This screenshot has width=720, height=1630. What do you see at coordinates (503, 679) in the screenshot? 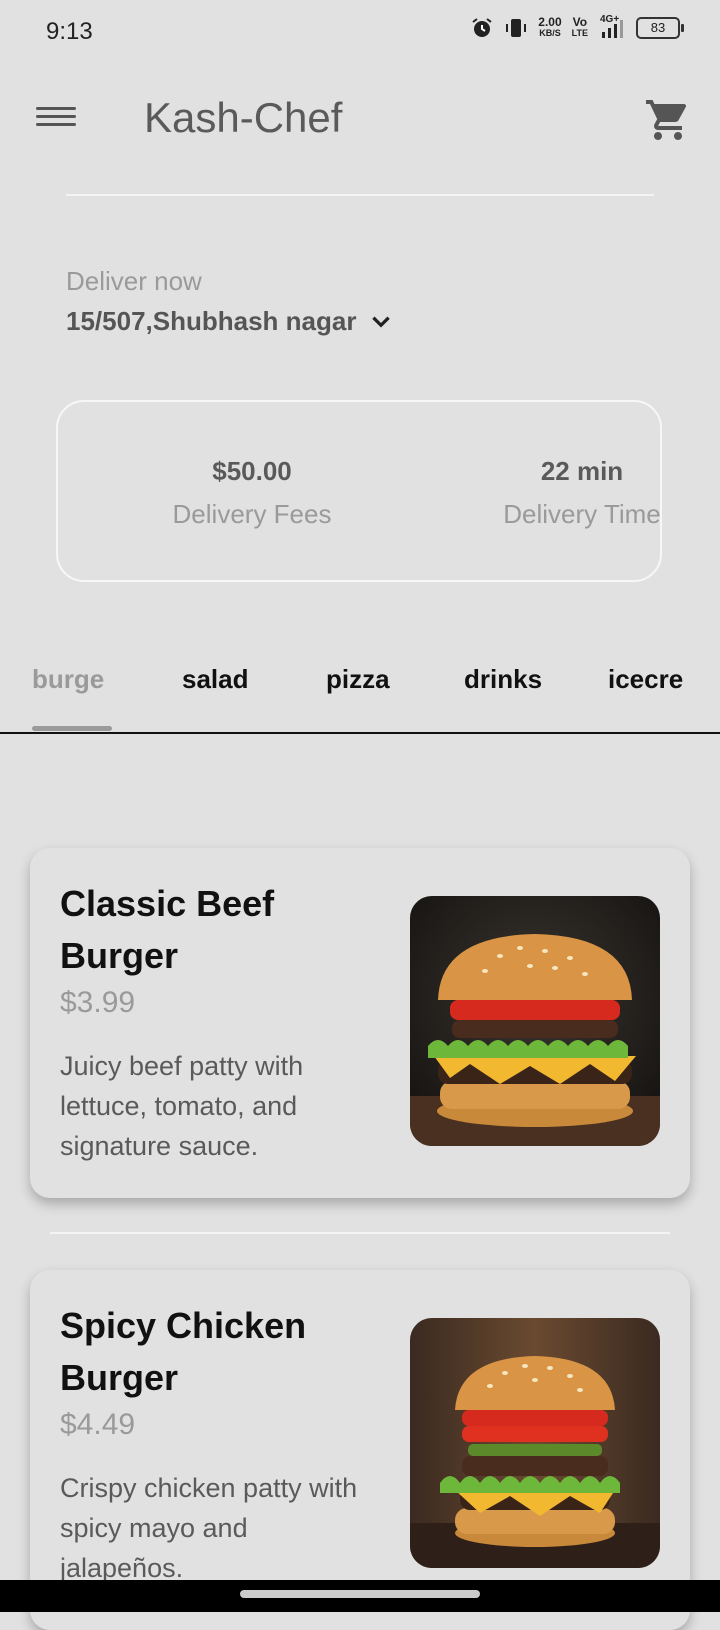
I see `tab-drinks: drinks` at bounding box center [503, 679].